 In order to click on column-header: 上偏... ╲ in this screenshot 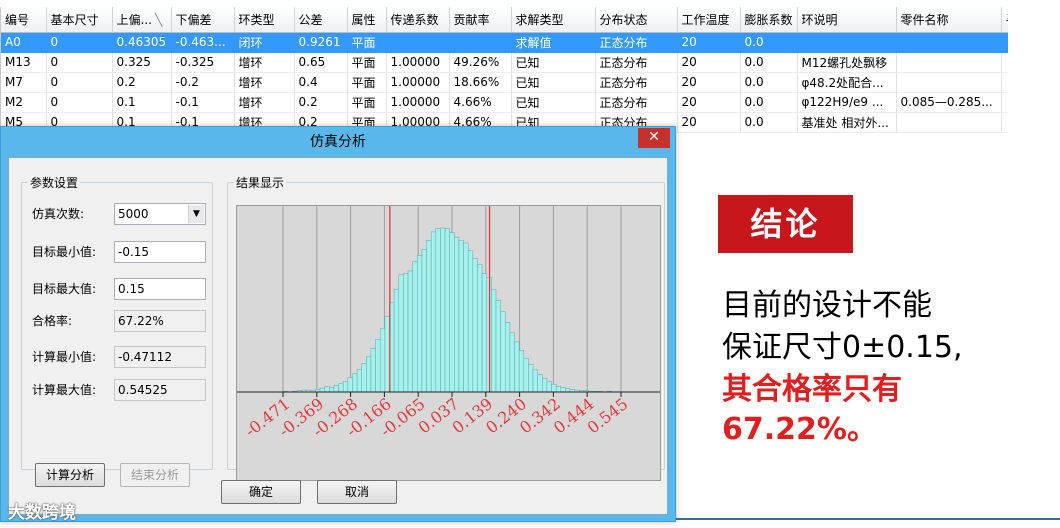, I will do `click(142, 20)`.